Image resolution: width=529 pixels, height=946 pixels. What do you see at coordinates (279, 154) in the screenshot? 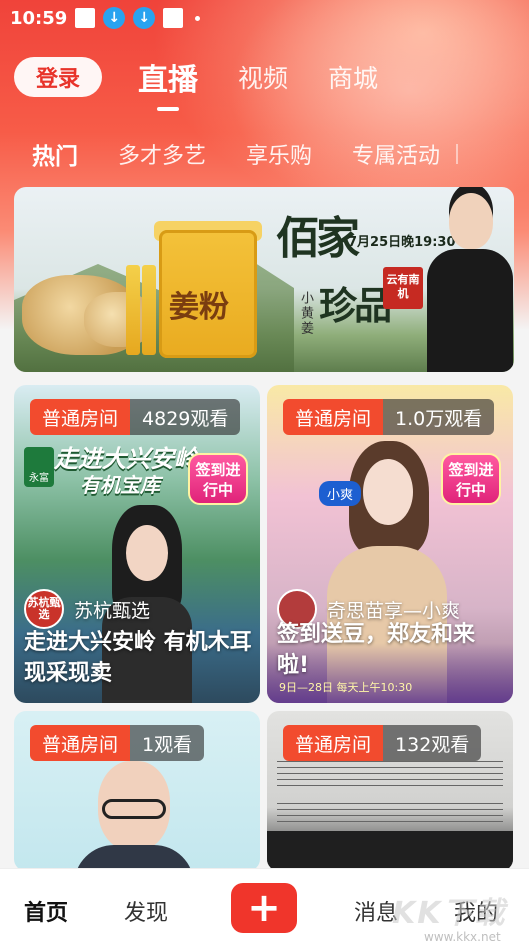
I see `category-shopping: 享乐购` at bounding box center [279, 154].